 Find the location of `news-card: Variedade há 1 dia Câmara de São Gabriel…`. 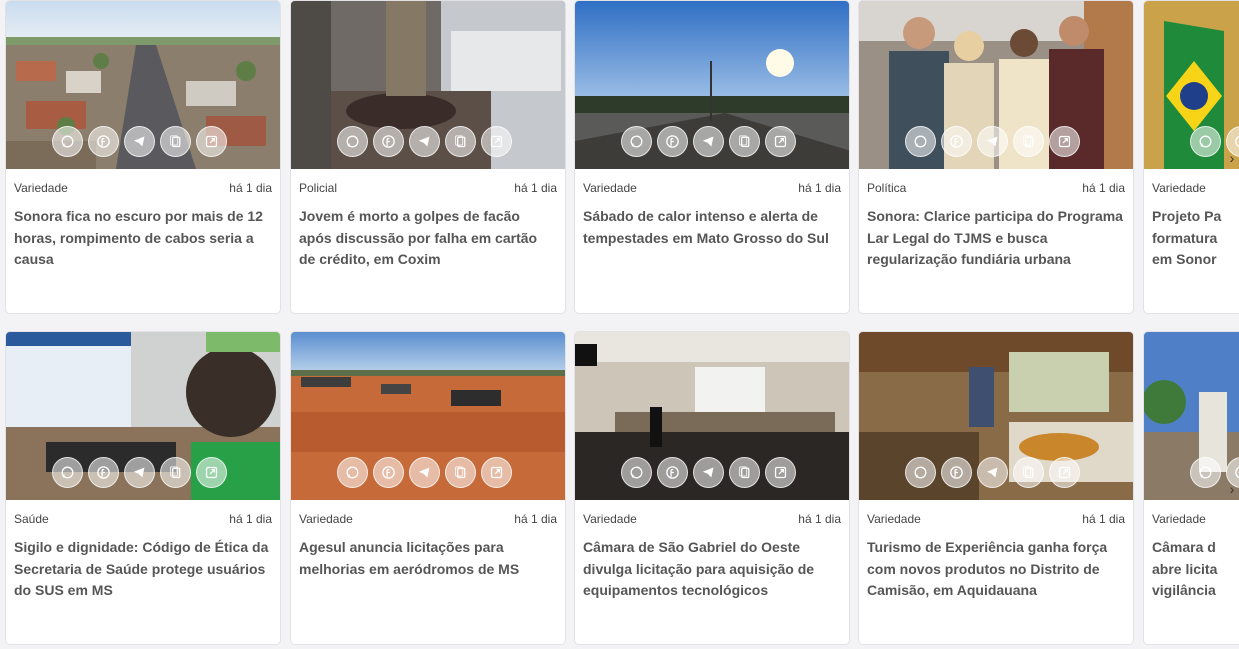

news-card: Variedade há 1 dia Câmara de São Gabriel… is located at coordinates (712, 488).